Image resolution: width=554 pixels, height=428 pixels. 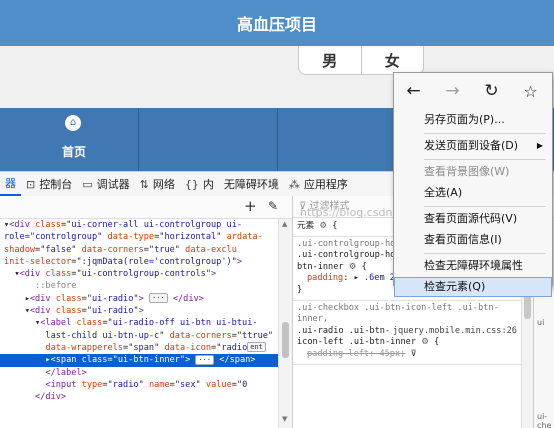 I want to click on tab-application-label: 应用程序, so click(x=325, y=184).